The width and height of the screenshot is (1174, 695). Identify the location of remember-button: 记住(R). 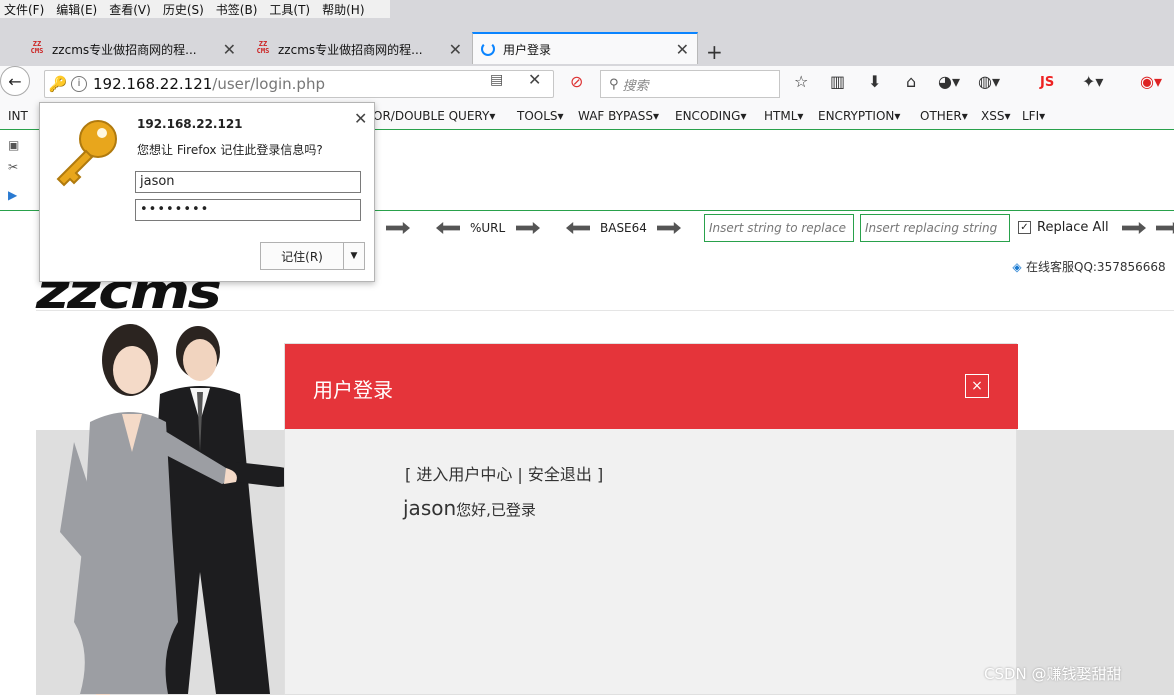
(302, 256).